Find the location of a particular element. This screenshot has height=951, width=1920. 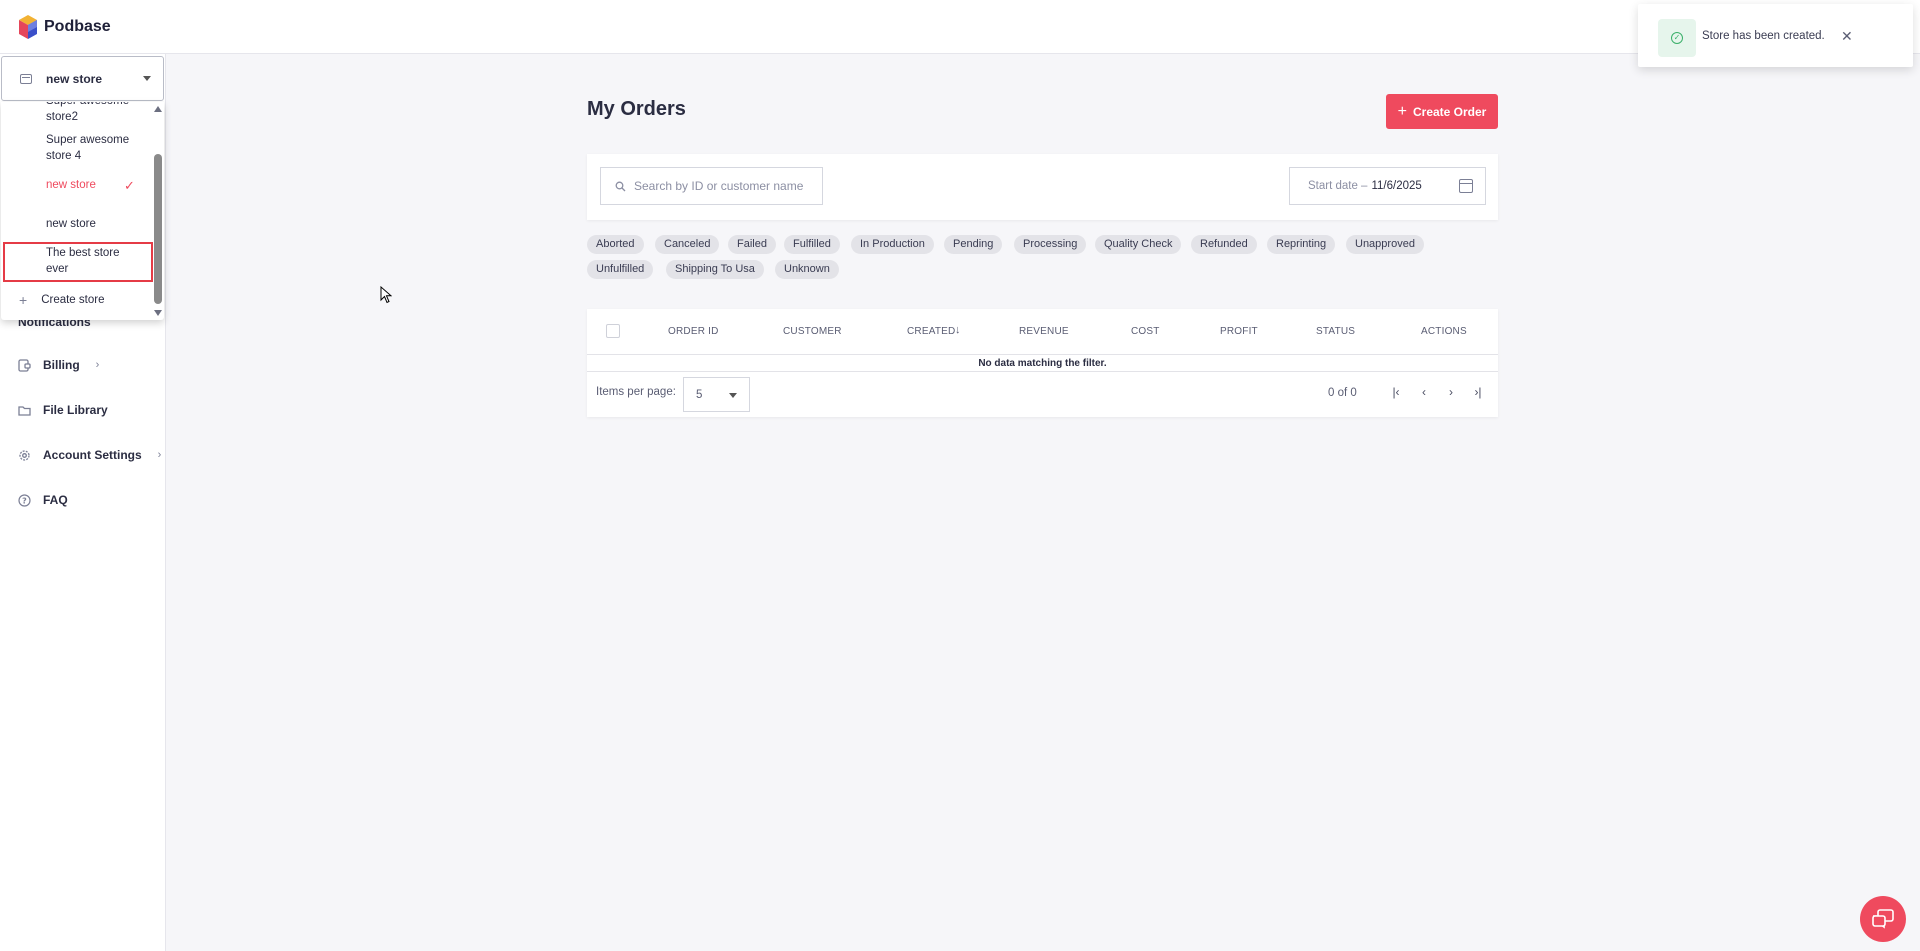

close-icon: ✕ is located at coordinates (1847, 36).